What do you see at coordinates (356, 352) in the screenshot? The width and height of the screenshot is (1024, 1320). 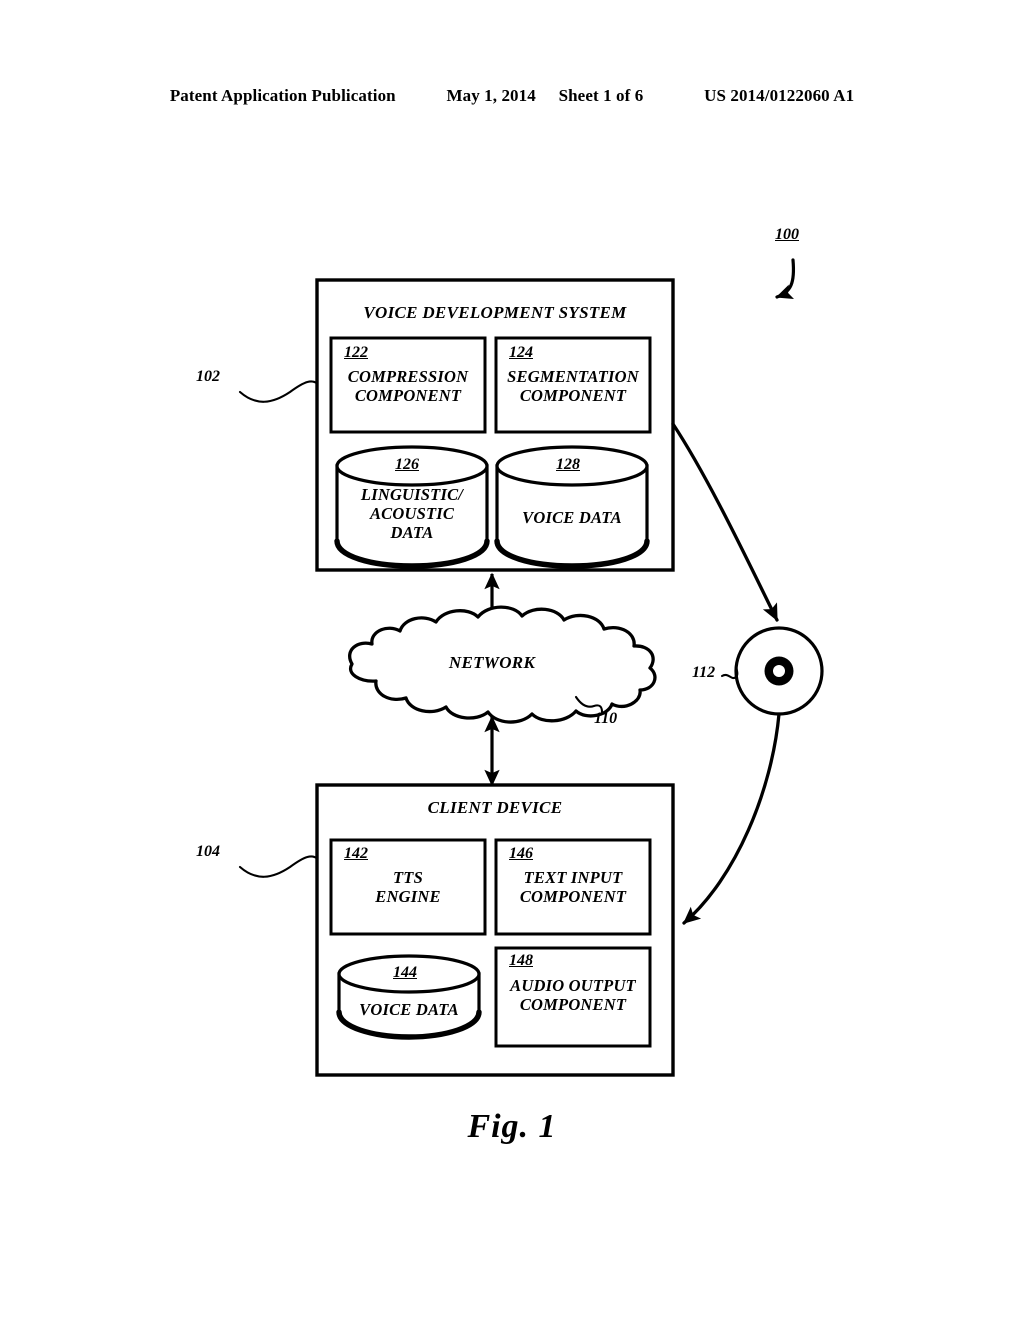 I see `ref-number-122: 122` at bounding box center [356, 352].